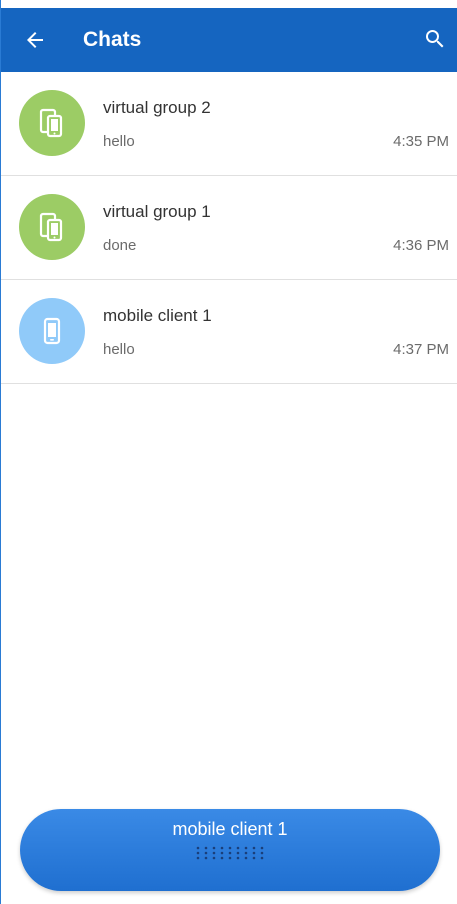 The width and height of the screenshot is (457, 904). I want to click on chat-time: 4:36 PM, so click(421, 245).